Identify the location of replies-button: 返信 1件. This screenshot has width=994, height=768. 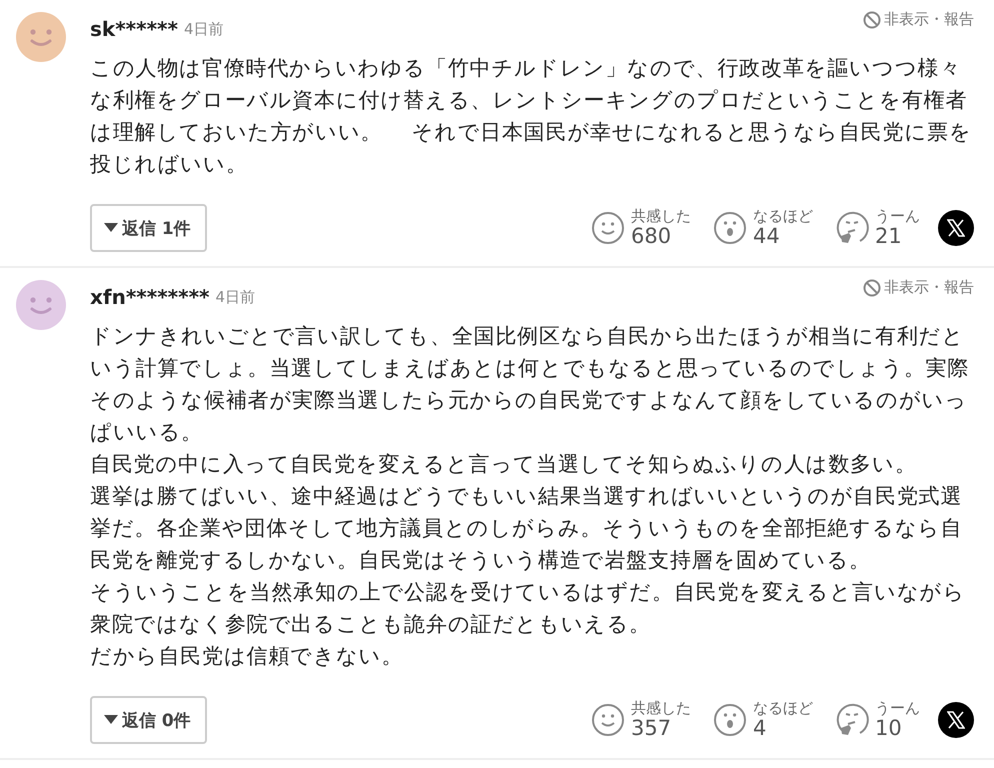
(148, 228).